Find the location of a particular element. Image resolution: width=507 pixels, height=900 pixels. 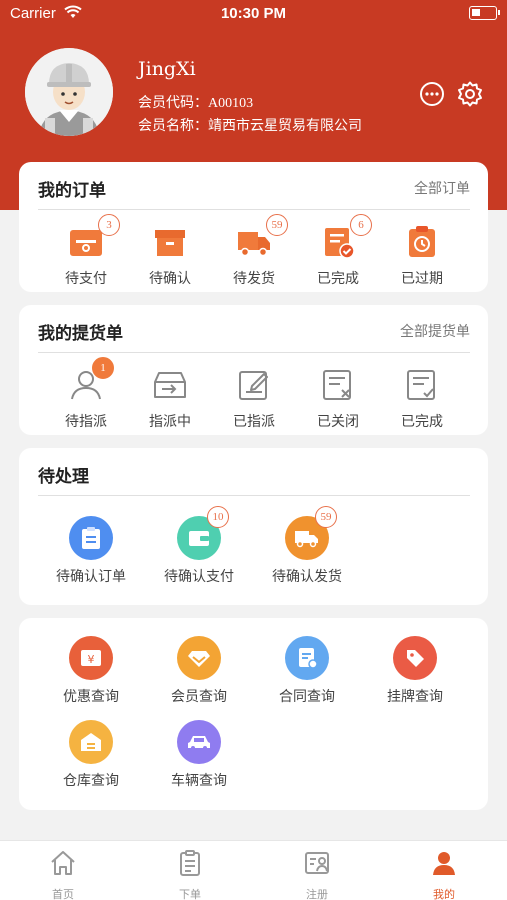

tray-forward-icon is located at coordinates (170, 385).